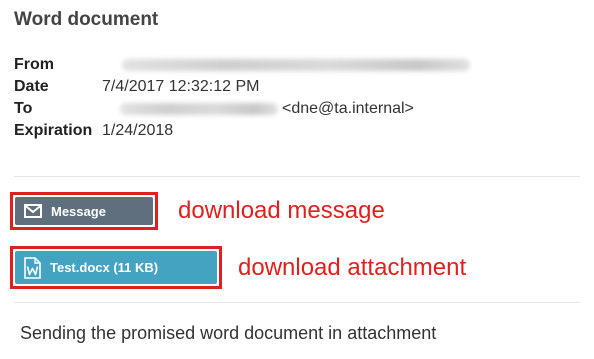  I want to click on expiration-label: Expiration, so click(53, 130).